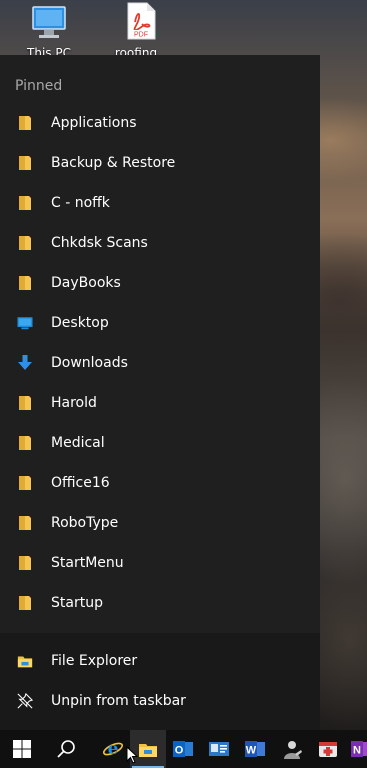  Describe the element at coordinates (160, 363) in the screenshot. I see `pinned-item-downloads: Downloads` at that location.